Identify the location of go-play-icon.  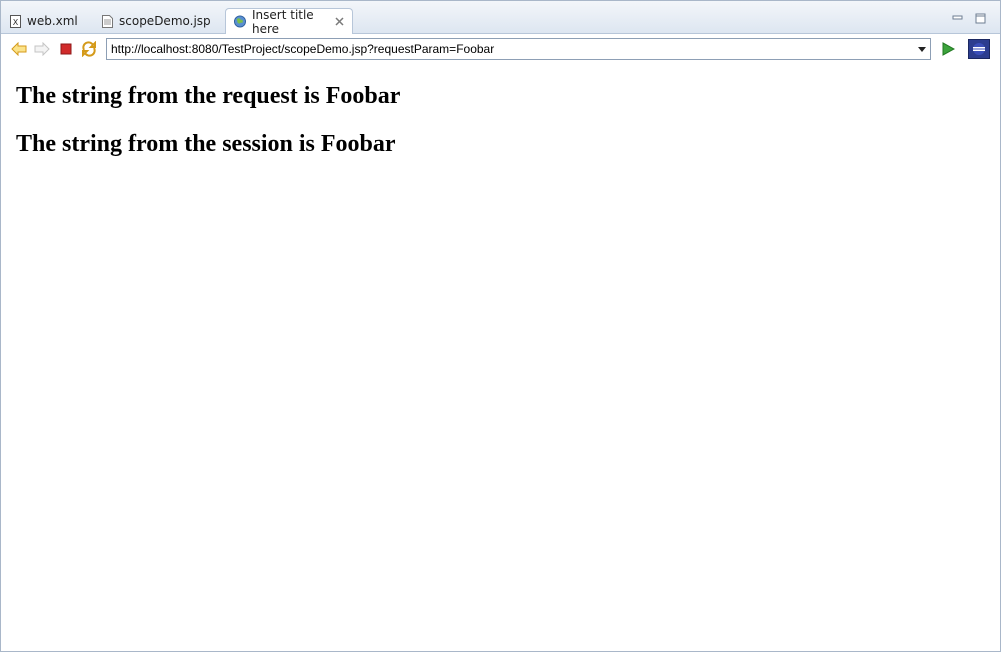
(948, 49).